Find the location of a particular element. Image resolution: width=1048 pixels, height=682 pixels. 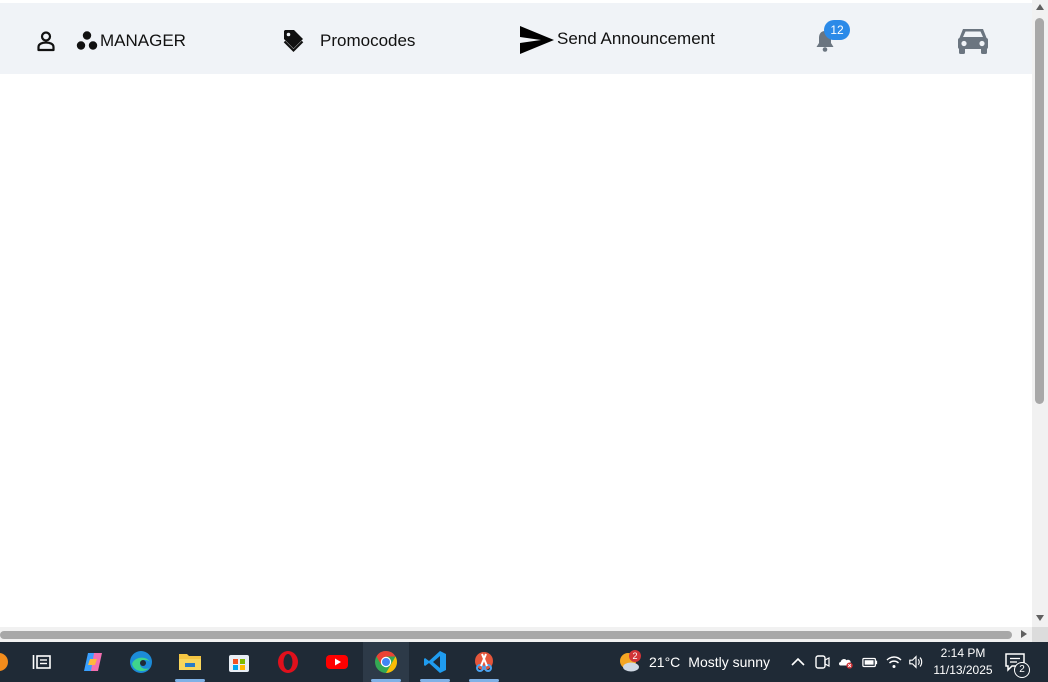

nav-manager-label: MANAGER is located at coordinates (143, 40).